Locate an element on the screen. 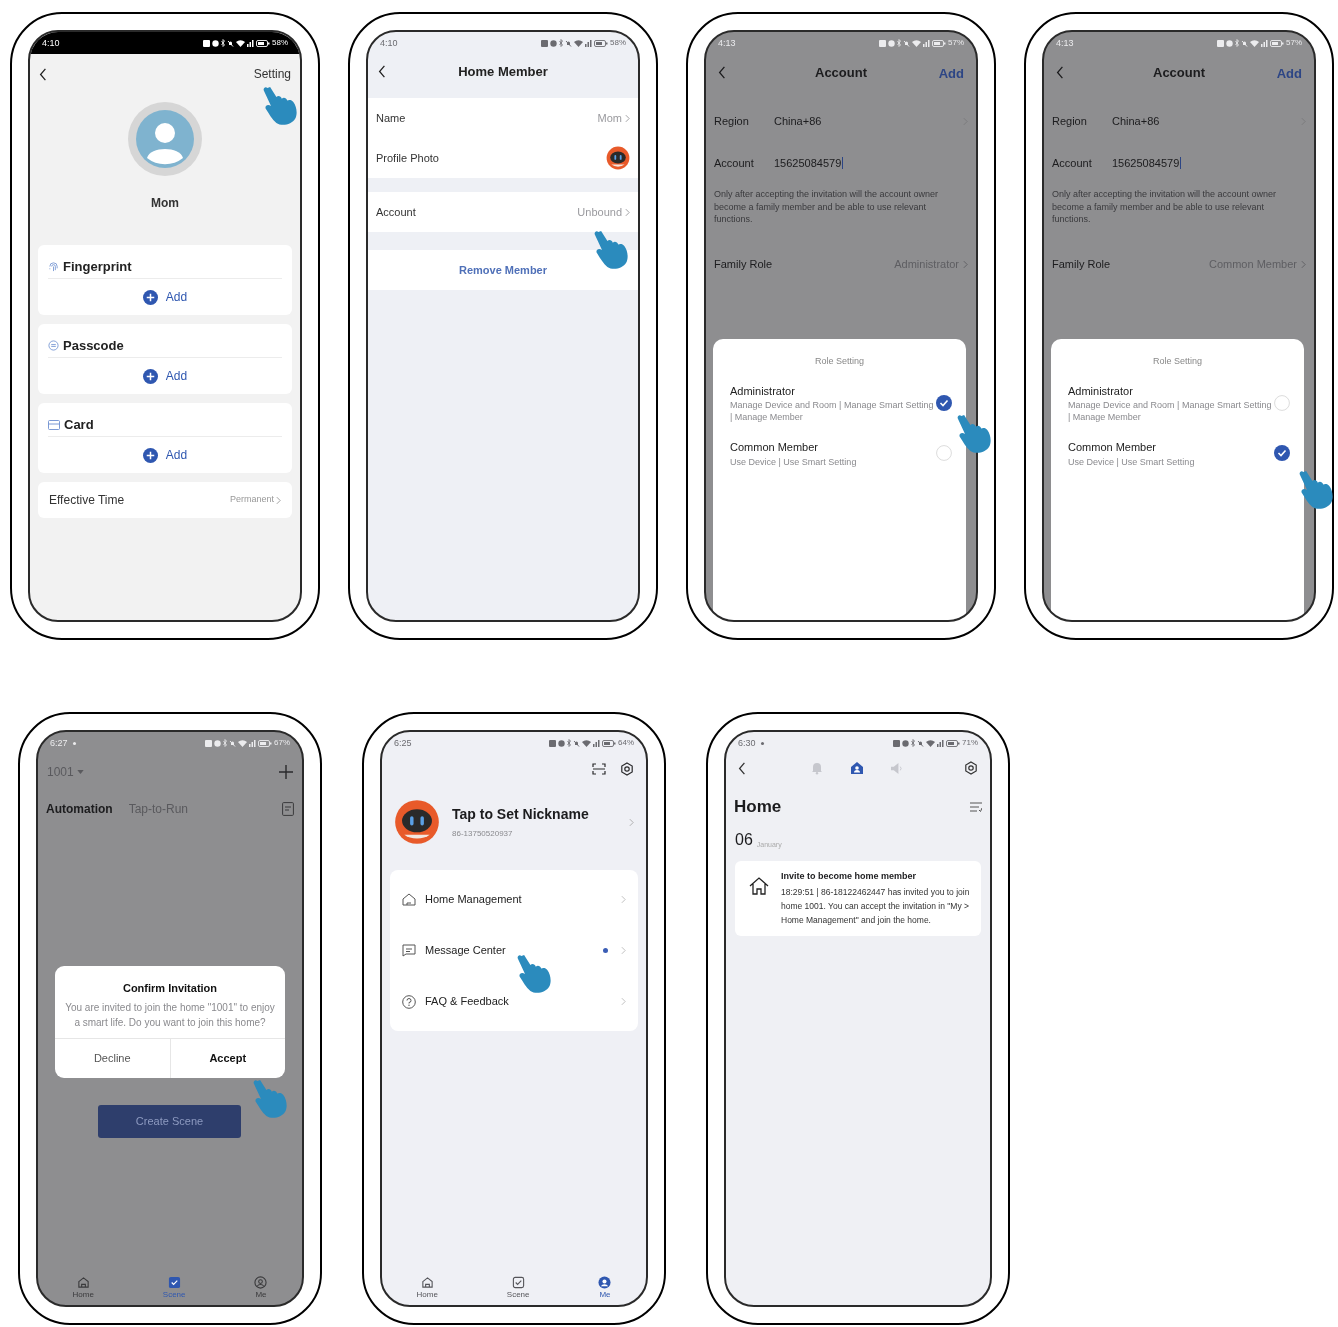 This screenshot has height=1327, width=1338. scan-icon is located at coordinates (599, 769).